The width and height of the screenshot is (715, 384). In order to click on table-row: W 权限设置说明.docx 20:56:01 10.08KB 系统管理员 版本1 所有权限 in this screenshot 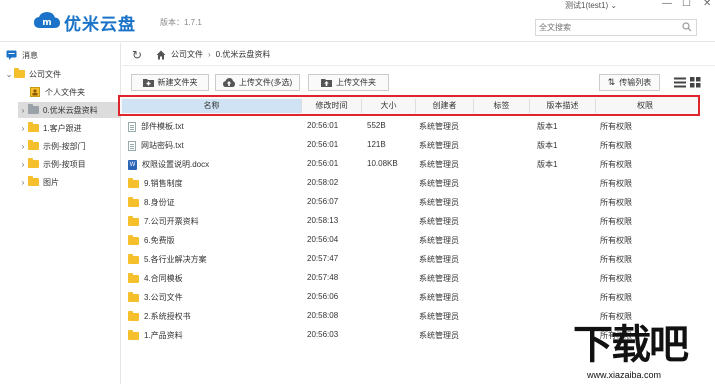, I will do `click(412, 164)`.